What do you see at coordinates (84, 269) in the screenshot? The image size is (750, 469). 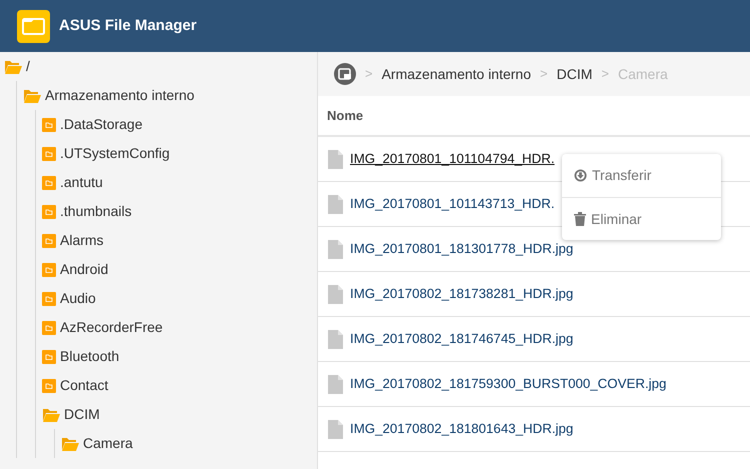 I see `tree-item: Android` at bounding box center [84, 269].